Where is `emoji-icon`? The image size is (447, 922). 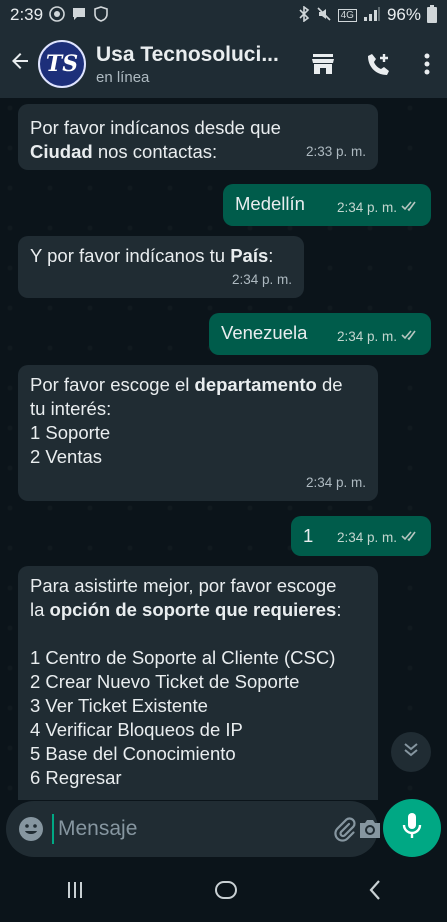 emoji-icon is located at coordinates (31, 829).